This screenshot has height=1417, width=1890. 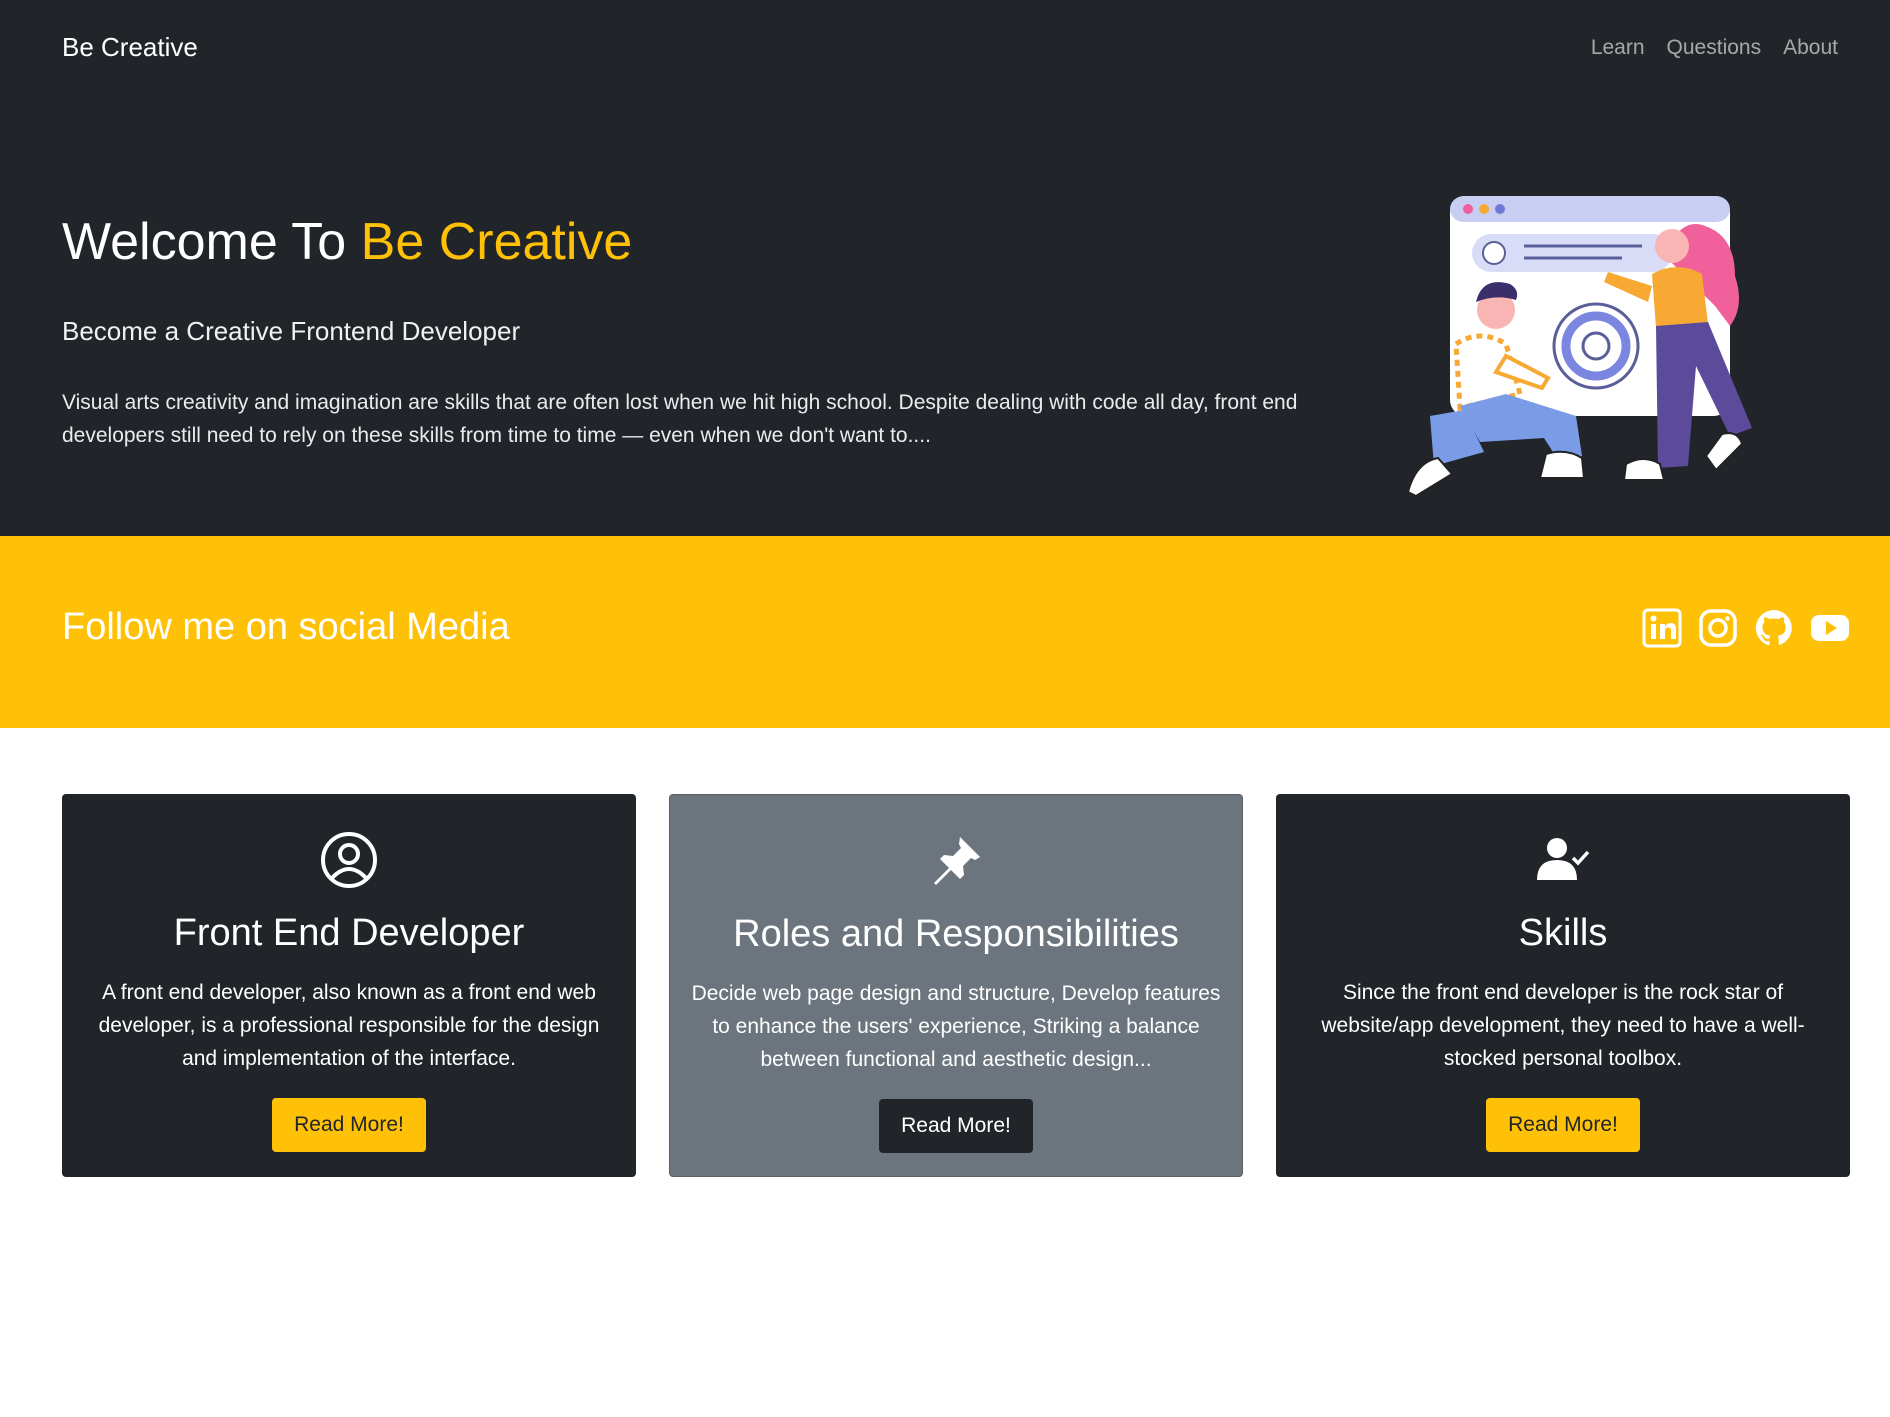 What do you see at coordinates (1662, 628) in the screenshot?
I see `linkedin-icon` at bounding box center [1662, 628].